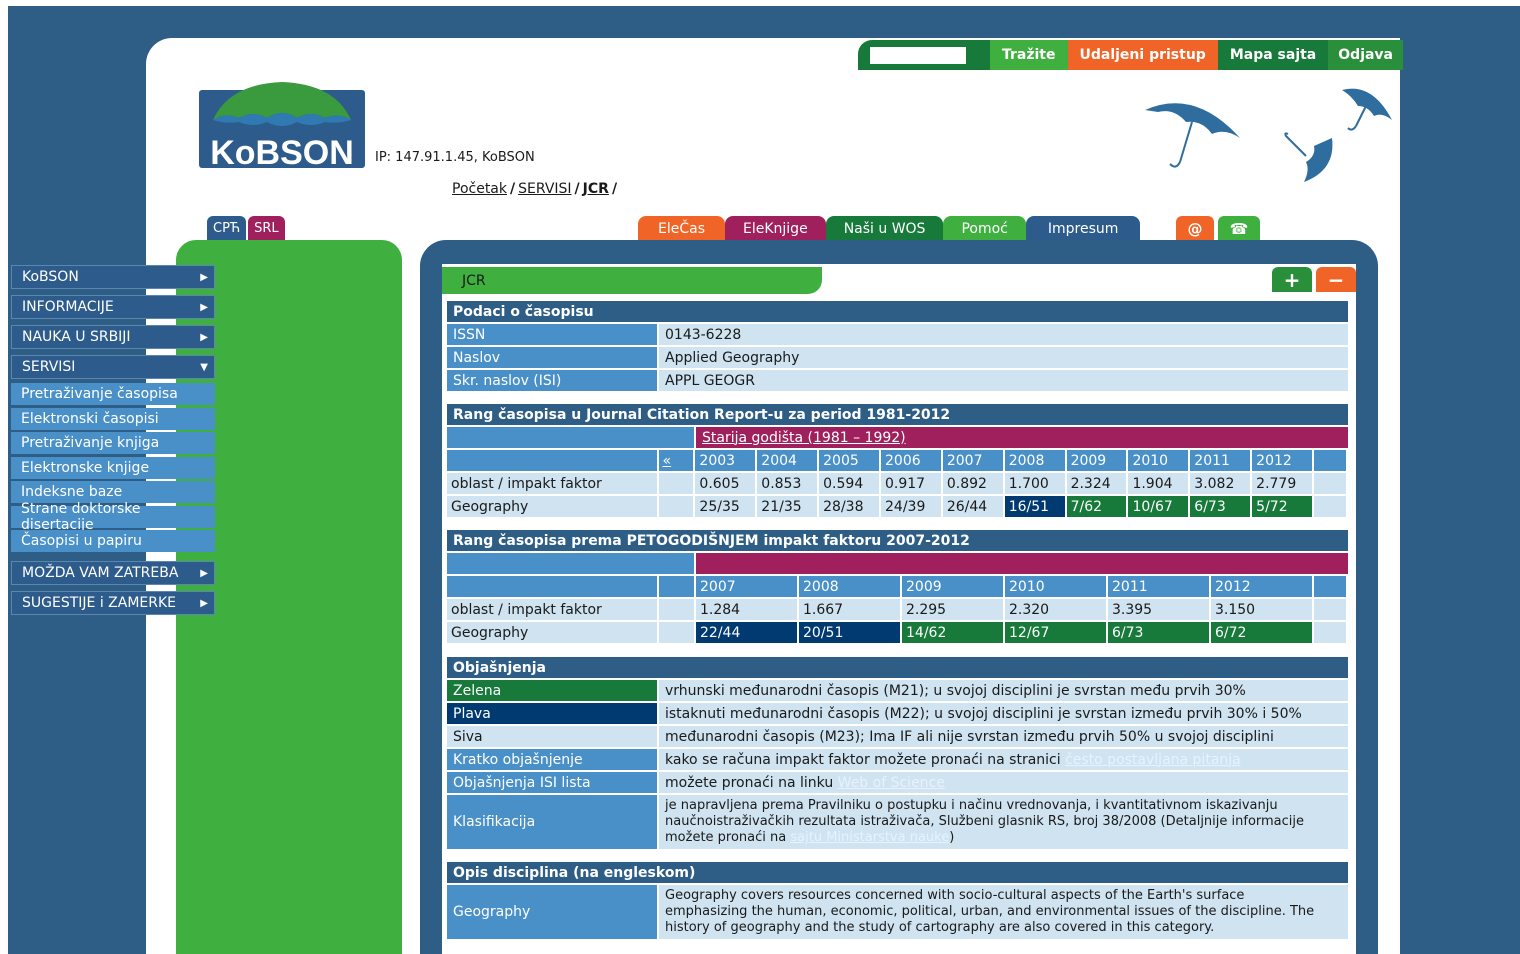 This screenshot has height=954, width=1520. What do you see at coordinates (775, 228) in the screenshot?
I see `tab-eleknjige: EleKnjige` at bounding box center [775, 228].